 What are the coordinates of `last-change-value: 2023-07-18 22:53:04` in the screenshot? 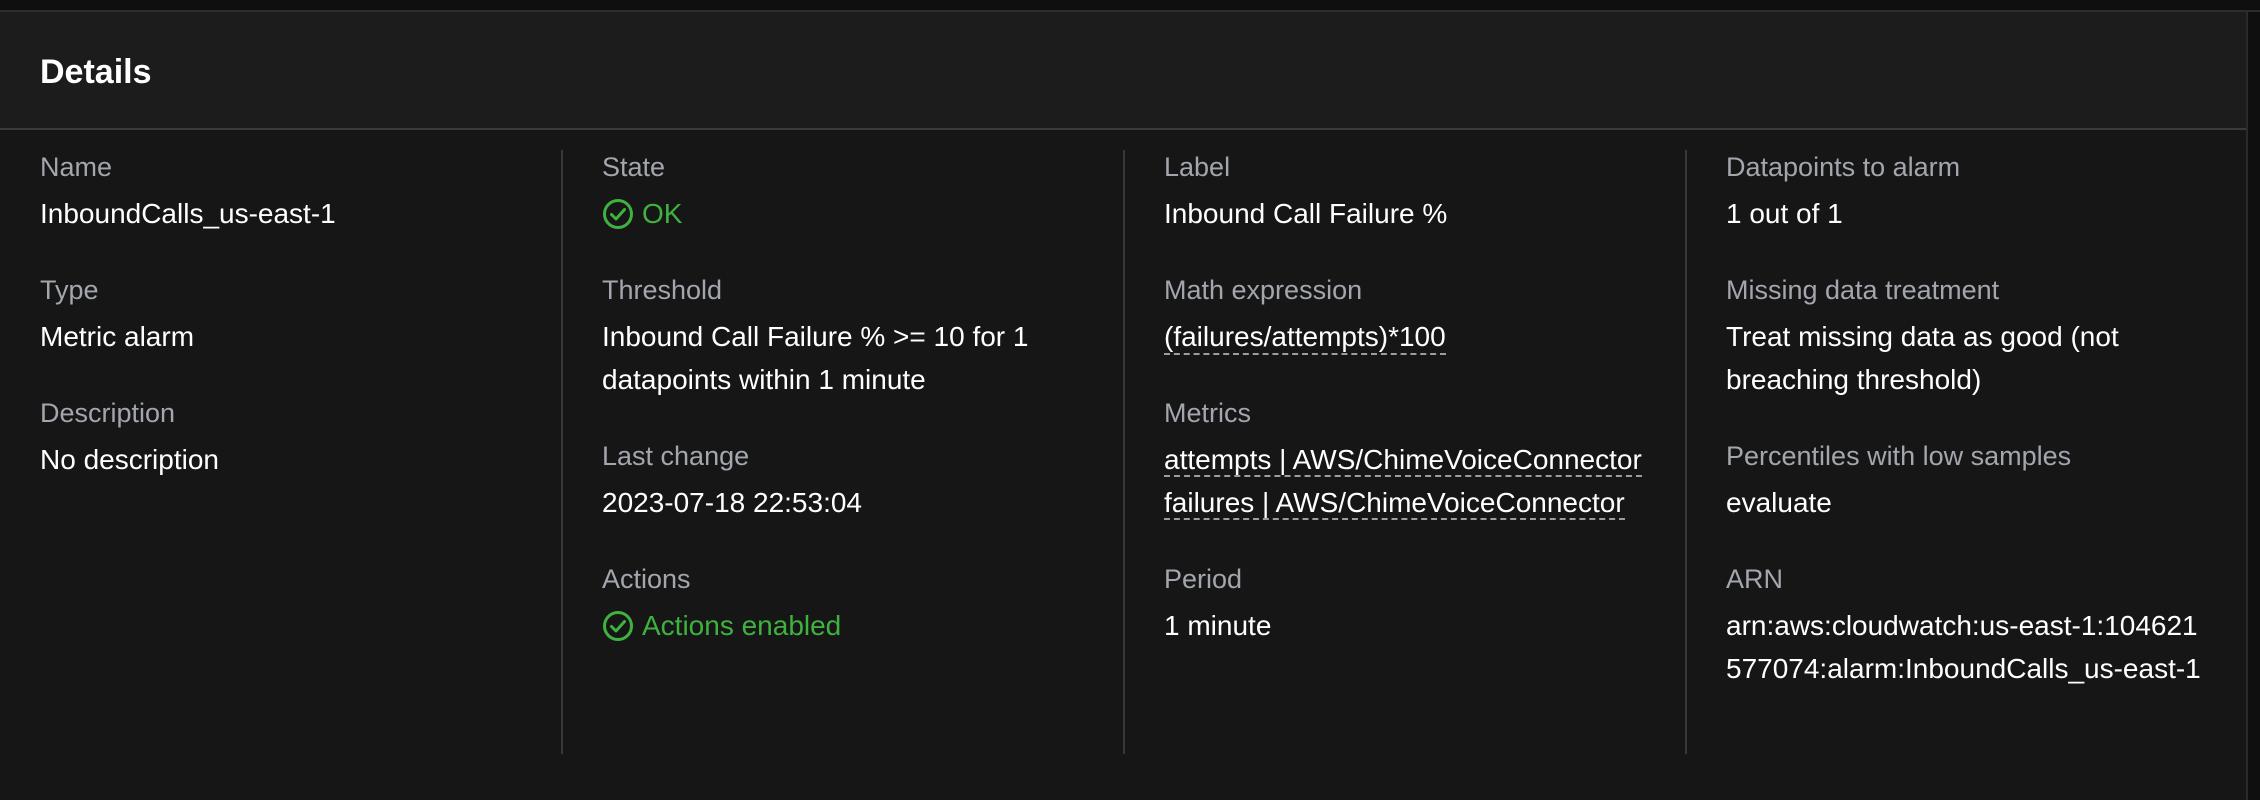 It's located at (732, 502).